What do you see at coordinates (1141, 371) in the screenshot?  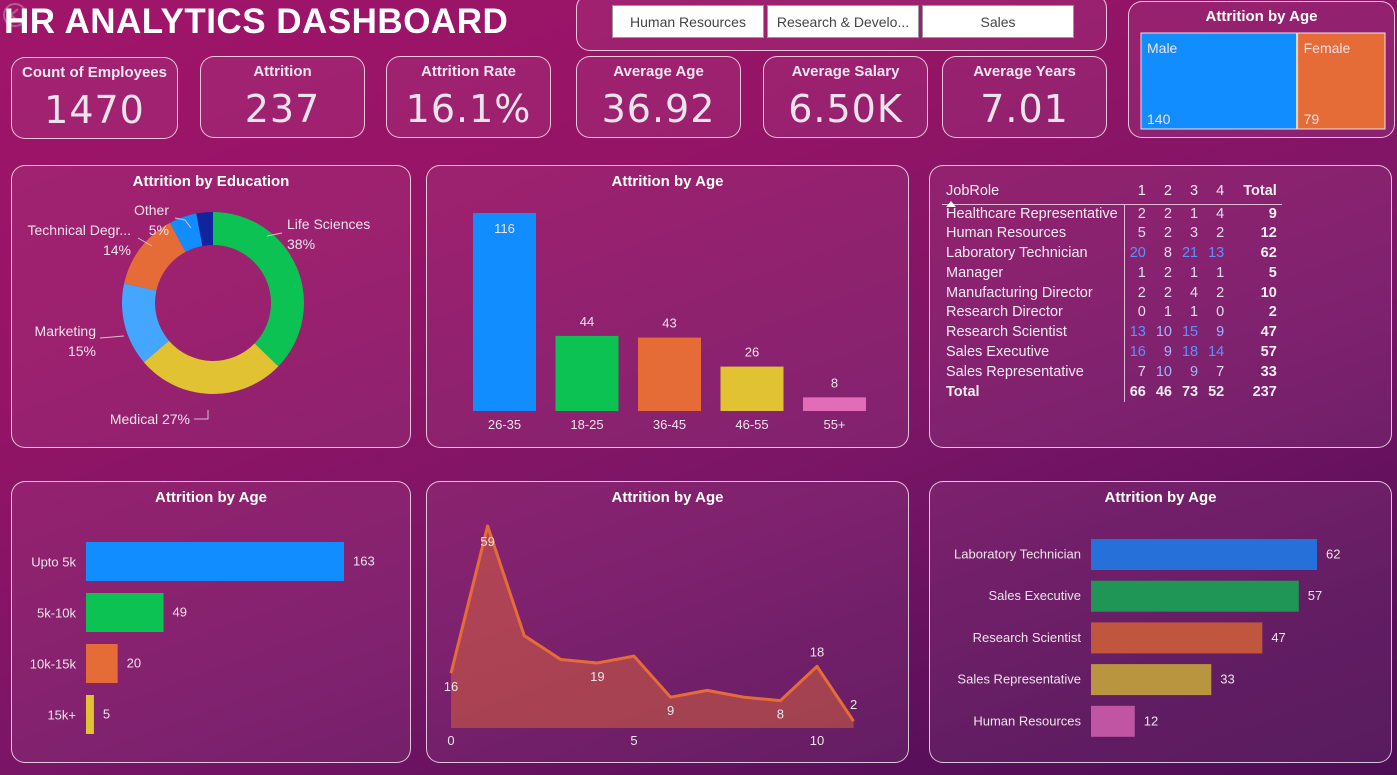 I see `matrix-cell: 7` at bounding box center [1141, 371].